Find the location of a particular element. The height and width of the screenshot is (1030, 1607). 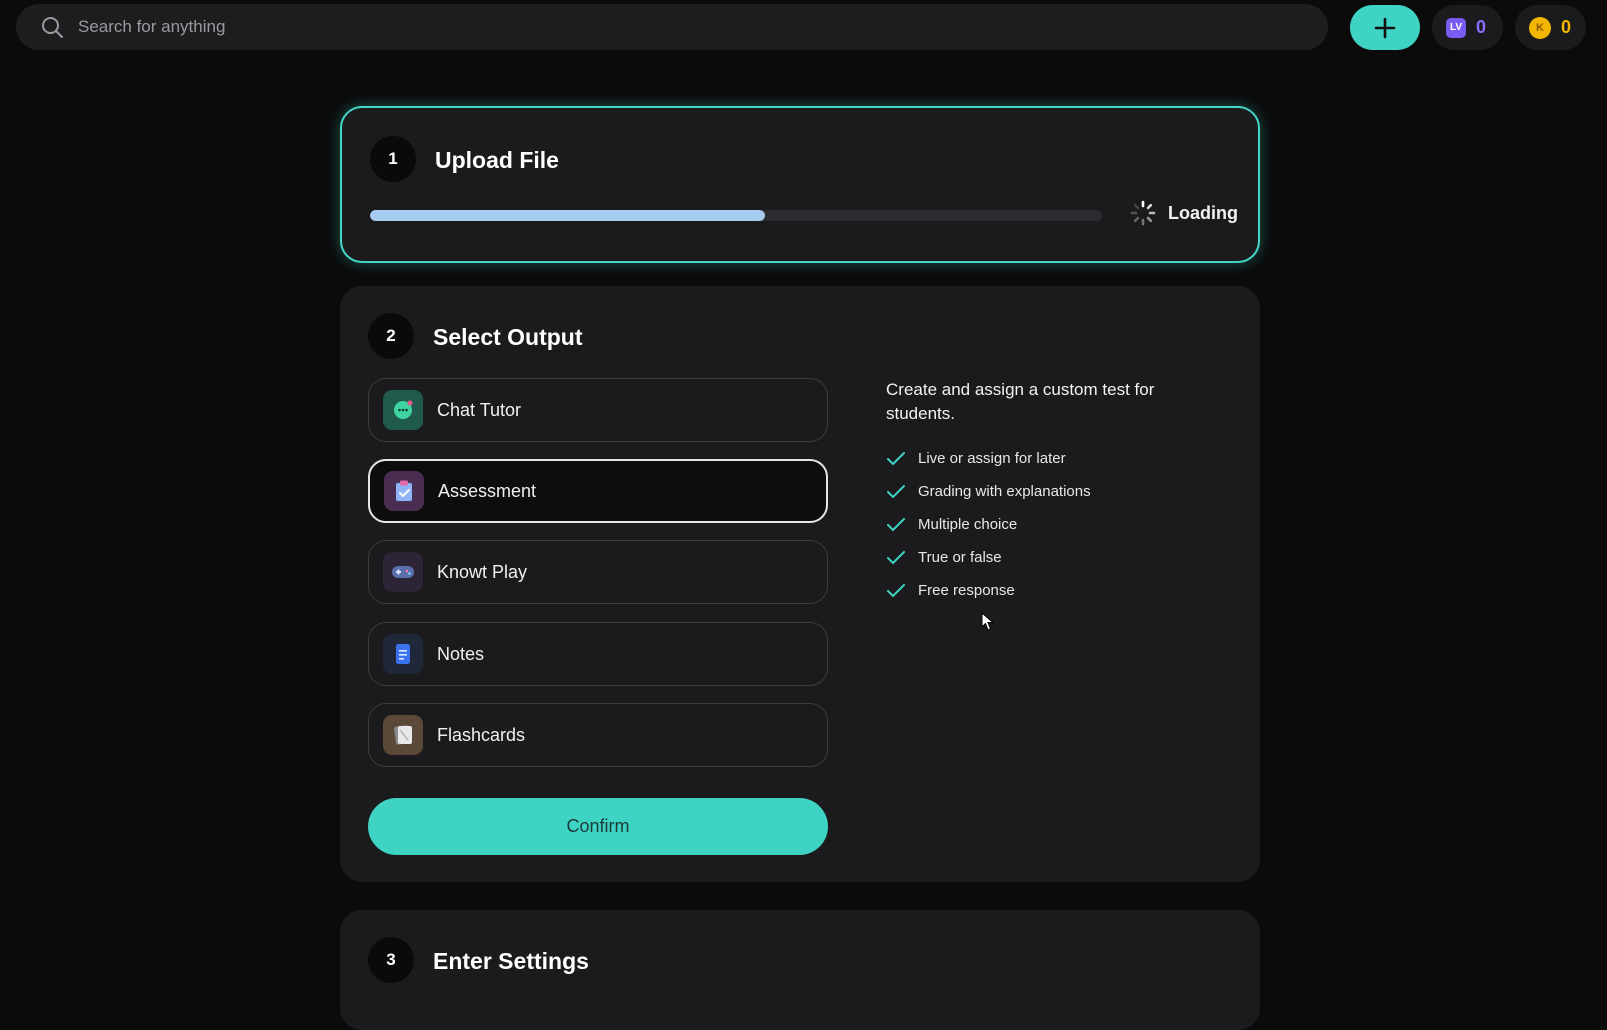

enter-settings-card: 3 Enter Settings is located at coordinates (800, 970).